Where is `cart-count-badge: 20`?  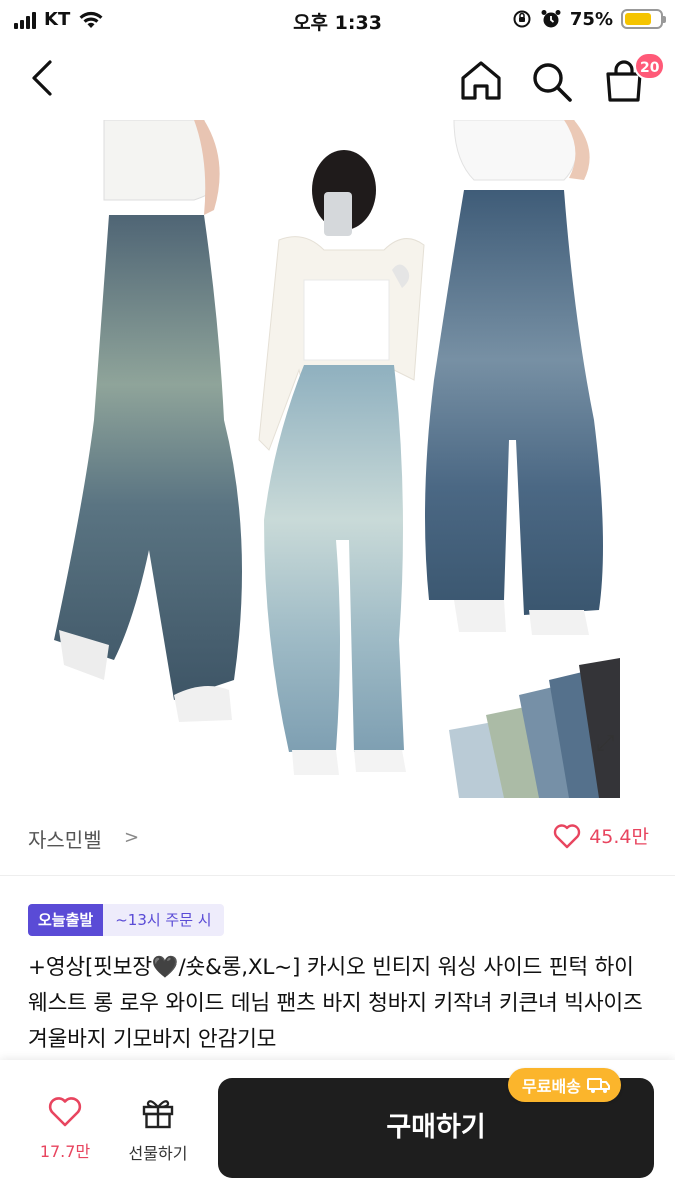 cart-count-badge: 20 is located at coordinates (650, 66).